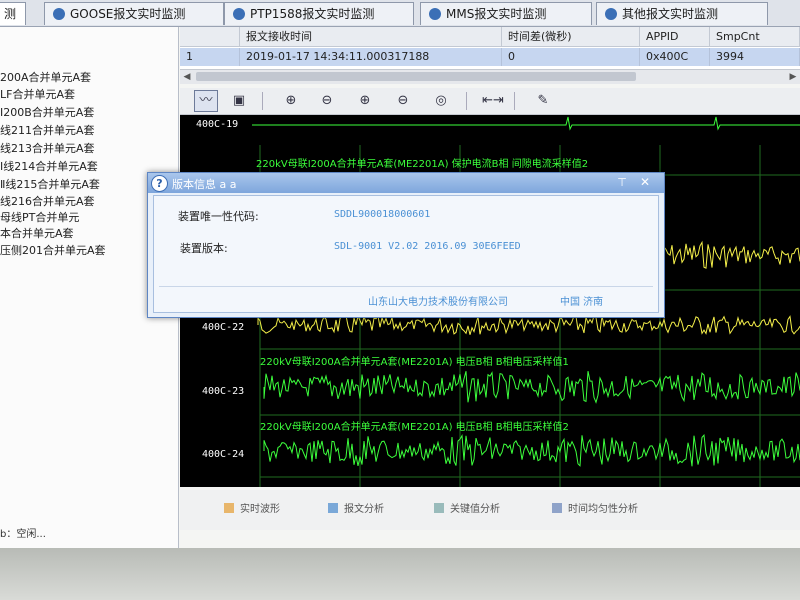 This screenshot has height=600, width=800. What do you see at coordinates (128, 14) in the screenshot?
I see `tab-label: GOOSE报文实时监测` at bounding box center [128, 14].